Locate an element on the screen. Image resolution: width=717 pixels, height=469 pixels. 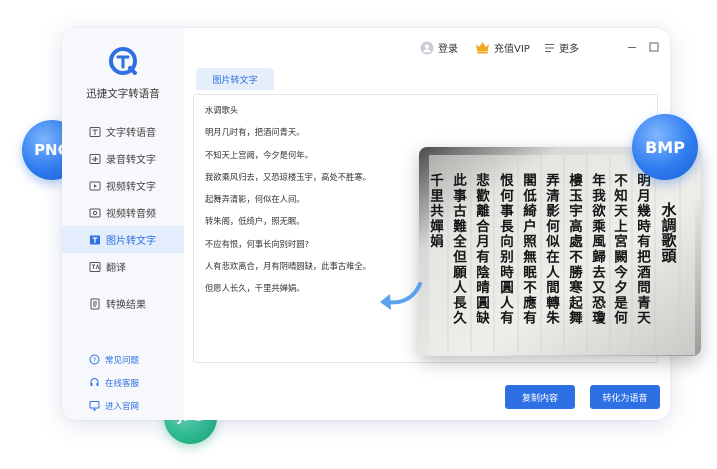
more-menu: 更多 is located at coordinates (561, 47).